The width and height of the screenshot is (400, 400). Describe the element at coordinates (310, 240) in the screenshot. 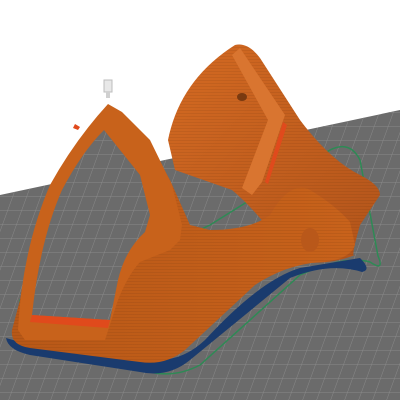

I see `surface-spot` at that location.